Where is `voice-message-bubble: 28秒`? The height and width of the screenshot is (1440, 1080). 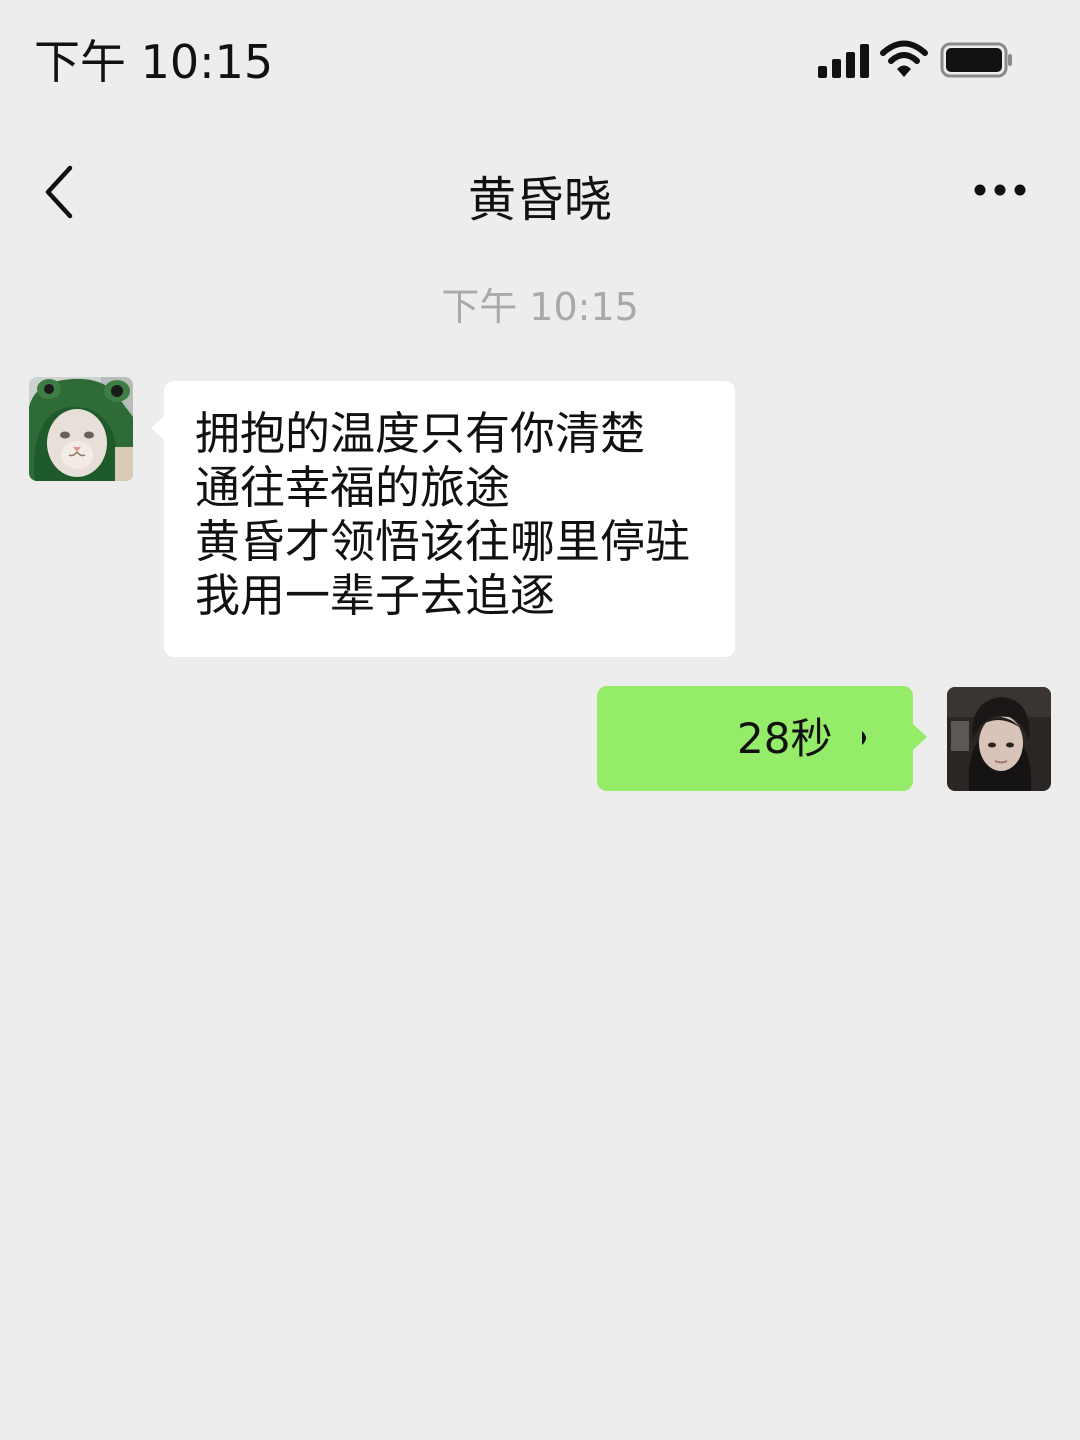
voice-message-bubble: 28秒 is located at coordinates (762, 738).